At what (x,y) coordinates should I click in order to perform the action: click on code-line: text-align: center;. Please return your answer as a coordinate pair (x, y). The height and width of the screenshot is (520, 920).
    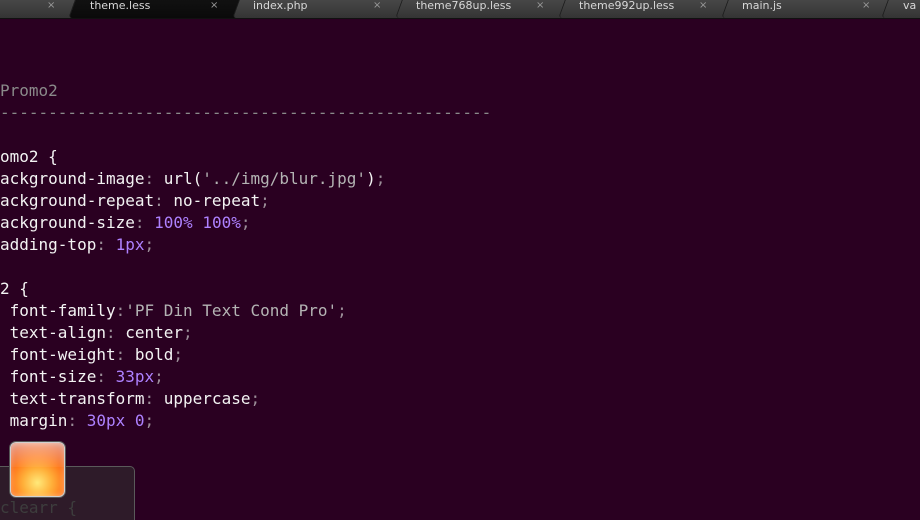
    Looking at the image, I should click on (245, 333).